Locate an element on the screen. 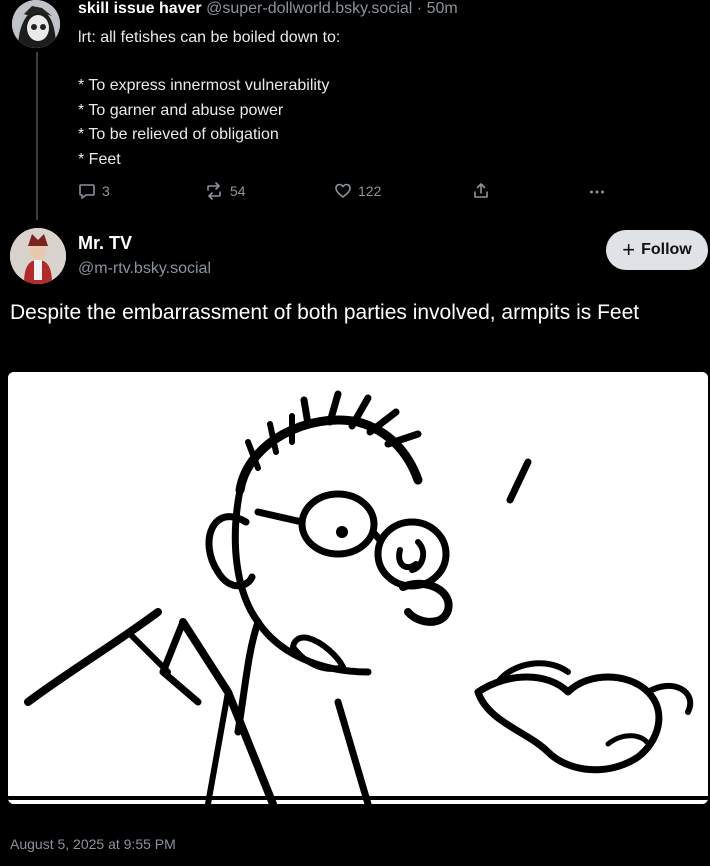 The width and height of the screenshot is (710, 866). author-name: skill issue haver is located at coordinates (140, 8).